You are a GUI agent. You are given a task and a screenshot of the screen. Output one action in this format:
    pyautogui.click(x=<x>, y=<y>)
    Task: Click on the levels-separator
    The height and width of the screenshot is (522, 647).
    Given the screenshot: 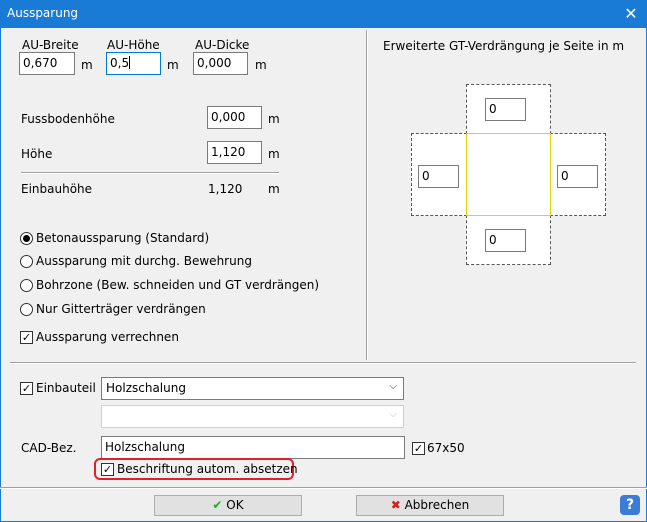 What is the action you would take?
    pyautogui.click(x=150, y=173)
    